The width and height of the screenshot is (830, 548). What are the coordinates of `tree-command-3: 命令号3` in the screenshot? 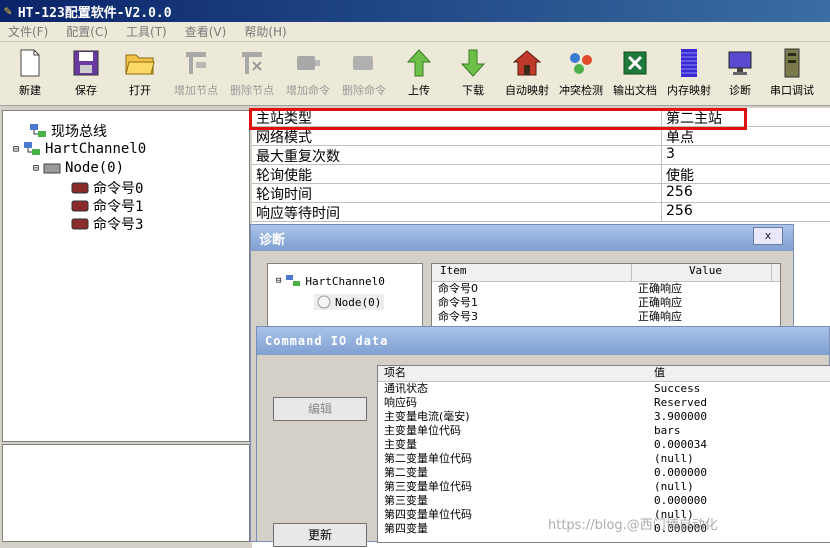 It's located at (107, 224).